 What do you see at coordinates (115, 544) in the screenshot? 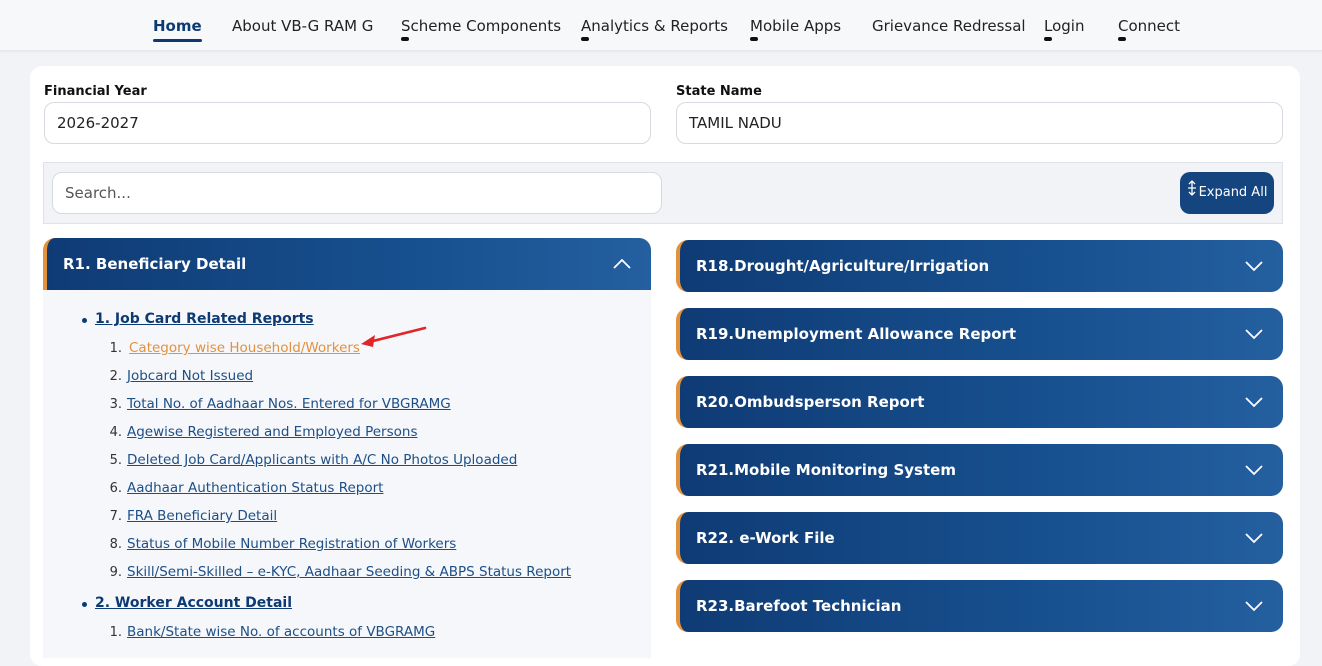
I see `item-number: 8.` at bounding box center [115, 544].